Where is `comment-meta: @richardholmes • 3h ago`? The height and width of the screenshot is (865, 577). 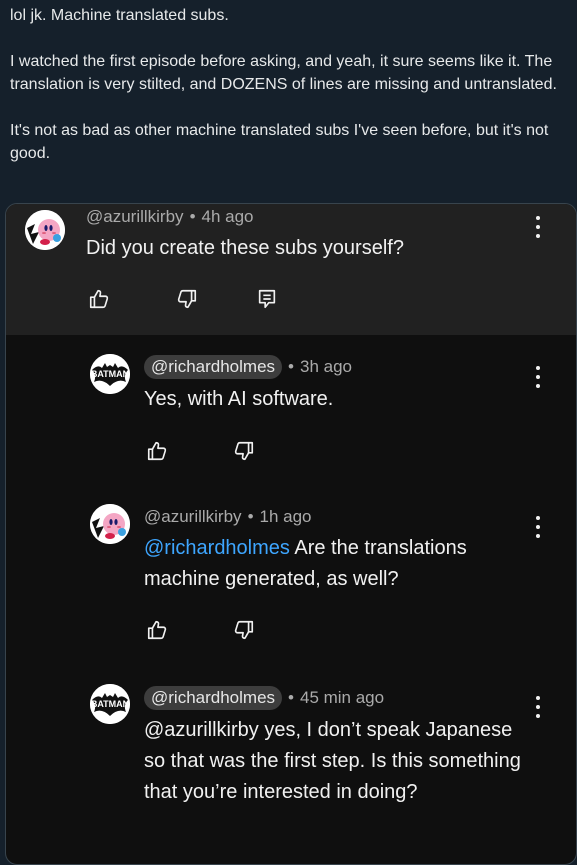 comment-meta: @richardholmes • 3h ago is located at coordinates (248, 367).